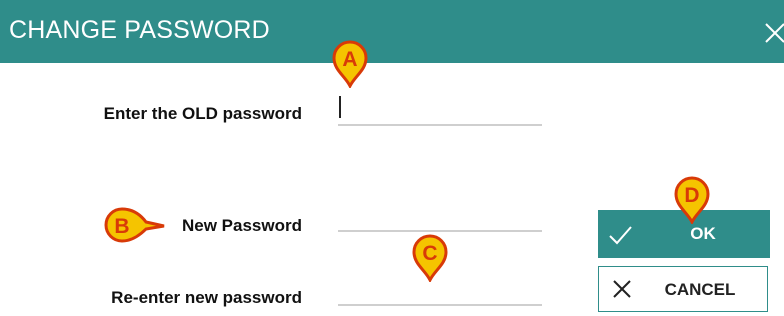 The height and width of the screenshot is (316, 784). Describe the element at coordinates (135, 229) in the screenshot. I see `annotation-marker-b: B` at that location.